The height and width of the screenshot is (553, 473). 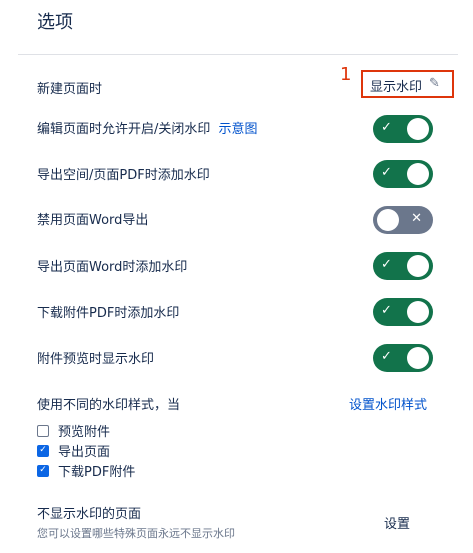 I want to click on checkbox-label: 下载PDF附件, so click(x=97, y=472).